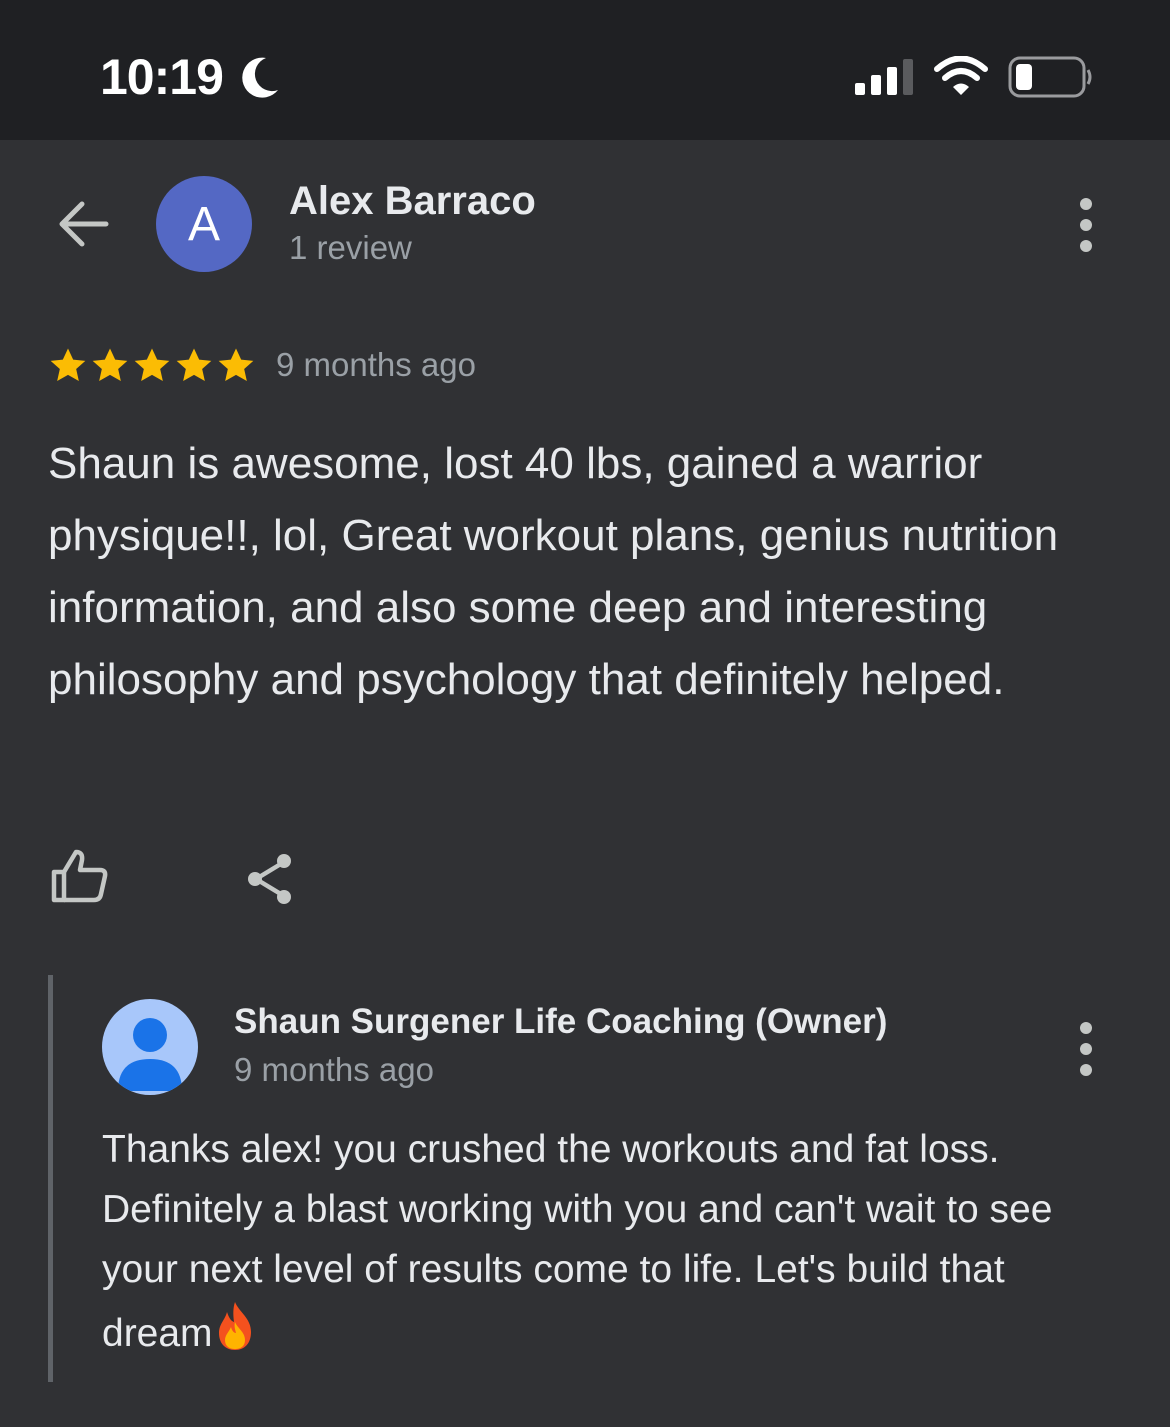 Image resolution: width=1170 pixels, height=1427 pixels. I want to click on status-time: 10:19, so click(162, 77).